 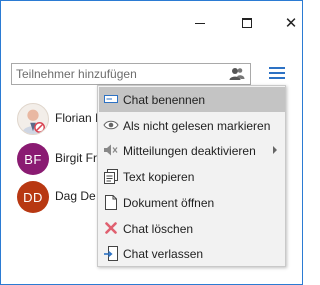 What do you see at coordinates (277, 73) in the screenshot?
I see `options-menu-button` at bounding box center [277, 73].